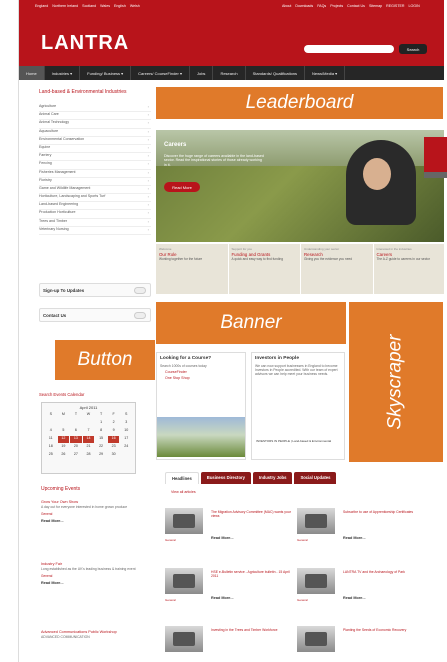  I want to click on one-stop-shop-link: One Stop Shop, so click(201, 377).